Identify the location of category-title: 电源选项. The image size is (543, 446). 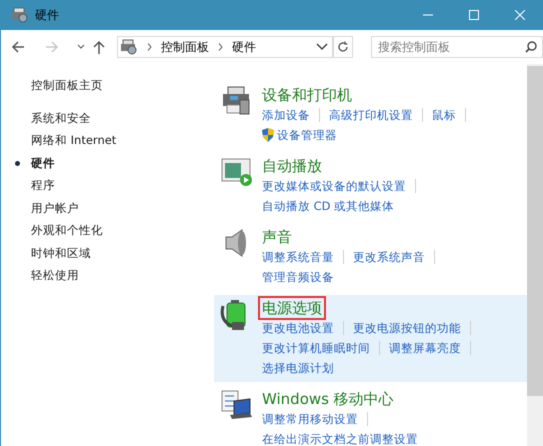
(292, 308).